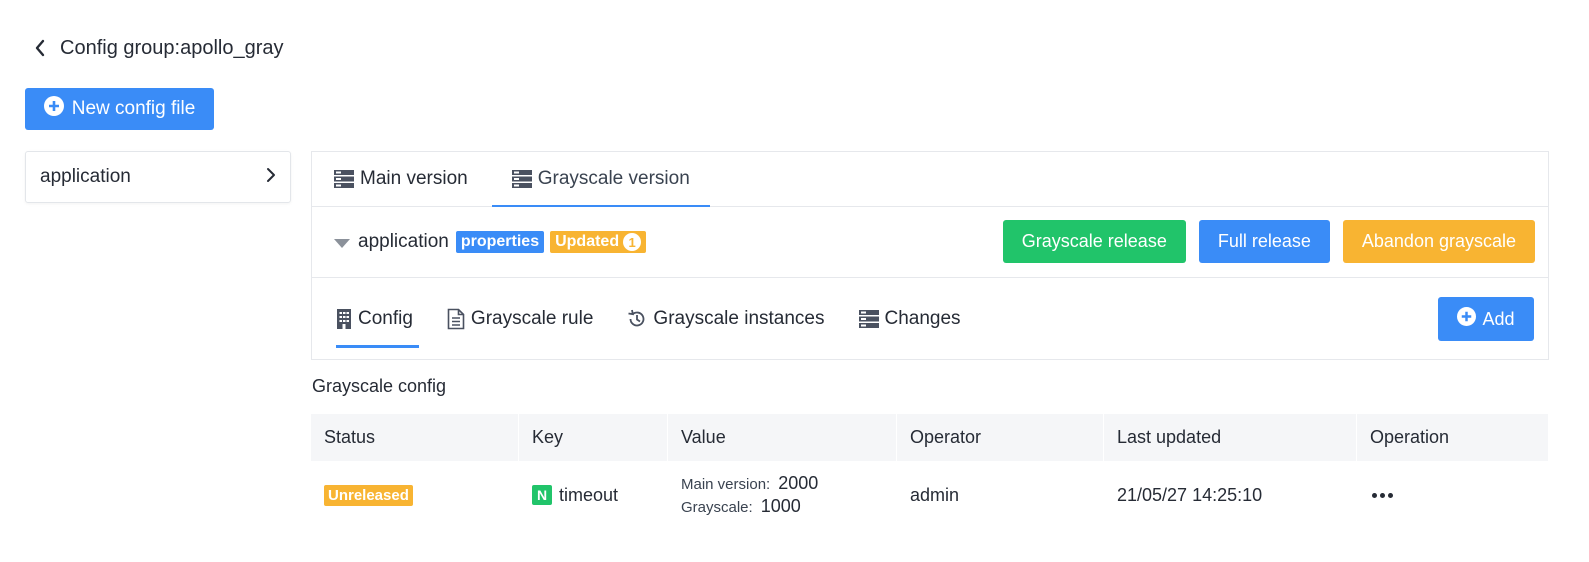 The height and width of the screenshot is (562, 1589). What do you see at coordinates (344, 319) in the screenshot?
I see `building-icon` at bounding box center [344, 319].